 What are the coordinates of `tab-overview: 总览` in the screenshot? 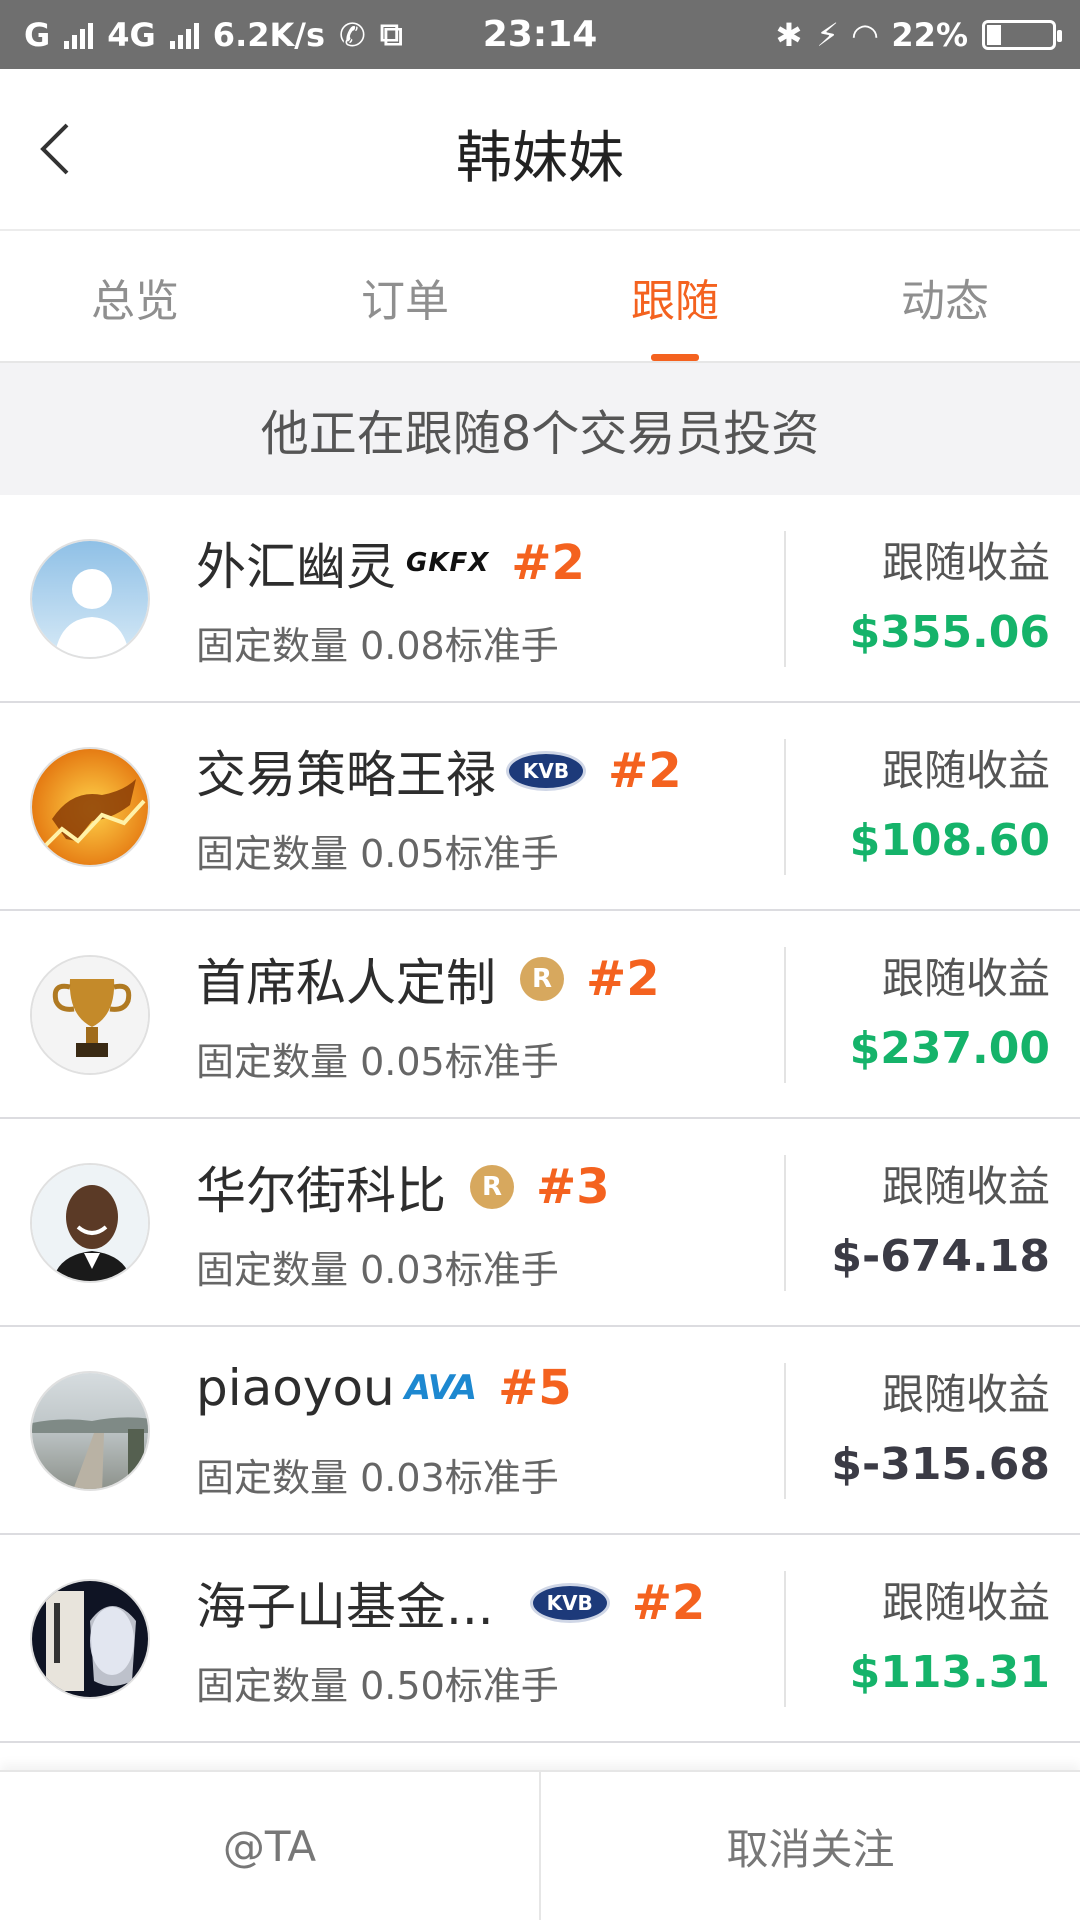 It's located at (135, 296).